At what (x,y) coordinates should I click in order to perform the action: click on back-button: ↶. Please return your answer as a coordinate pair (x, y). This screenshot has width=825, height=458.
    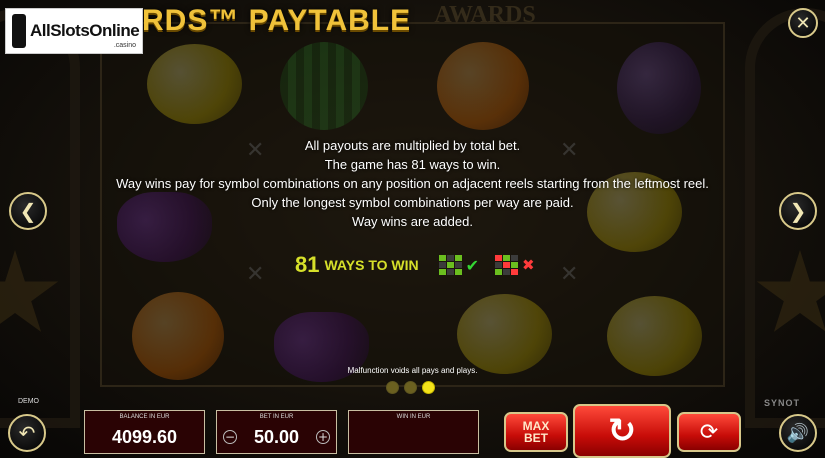
    Looking at the image, I should click on (27, 433).